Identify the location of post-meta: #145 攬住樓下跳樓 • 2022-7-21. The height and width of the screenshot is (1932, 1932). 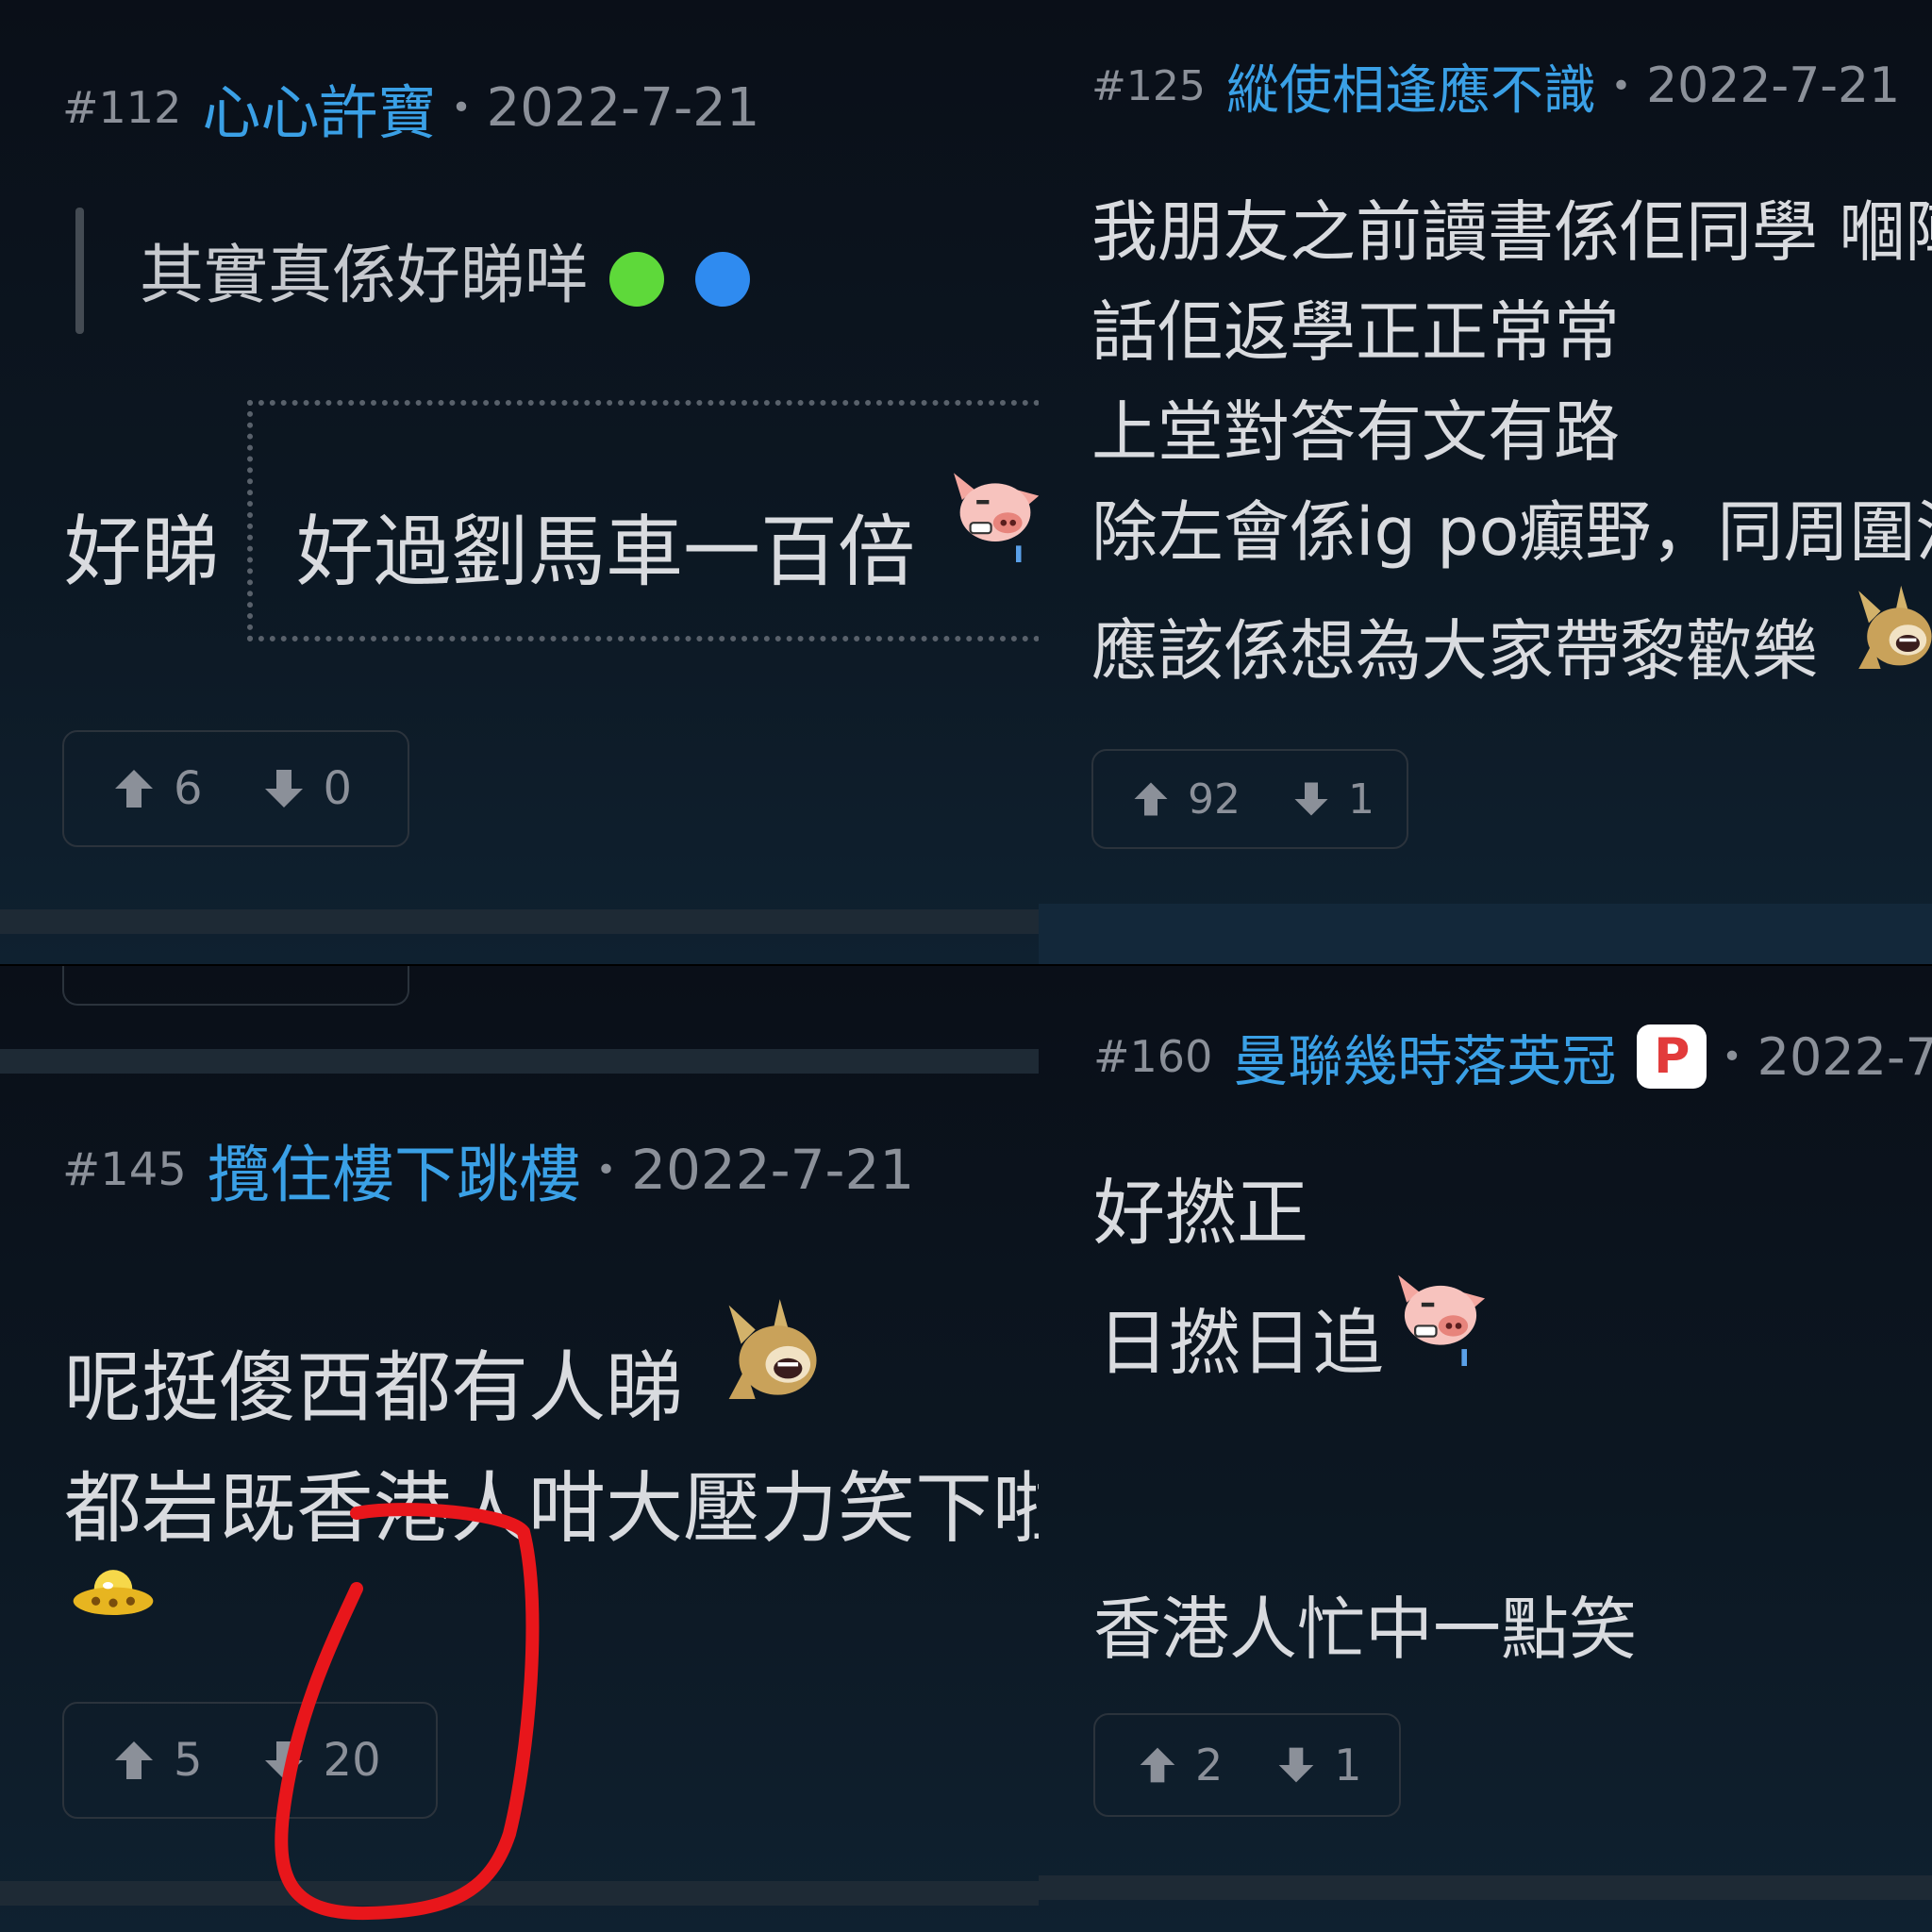
(489, 1172).